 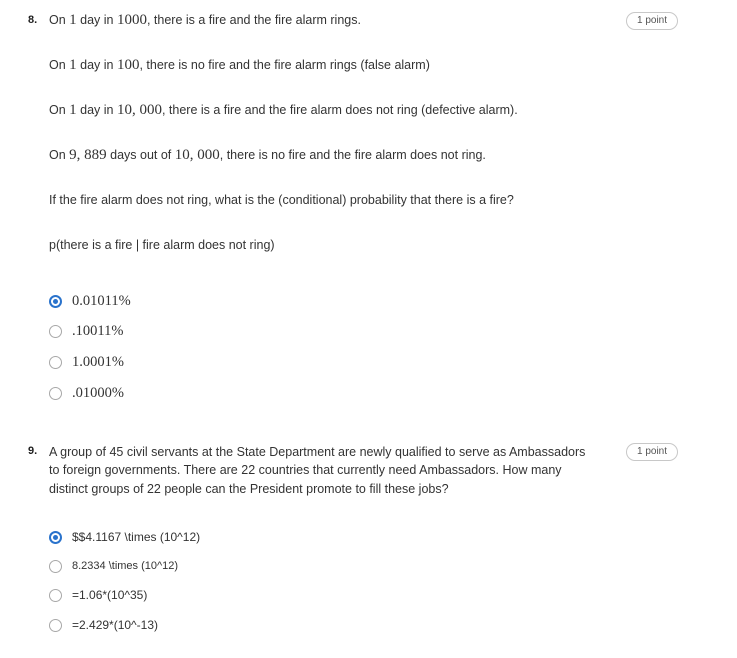 What do you see at coordinates (101, 300) in the screenshot?
I see `option-label: 0.01011%` at bounding box center [101, 300].